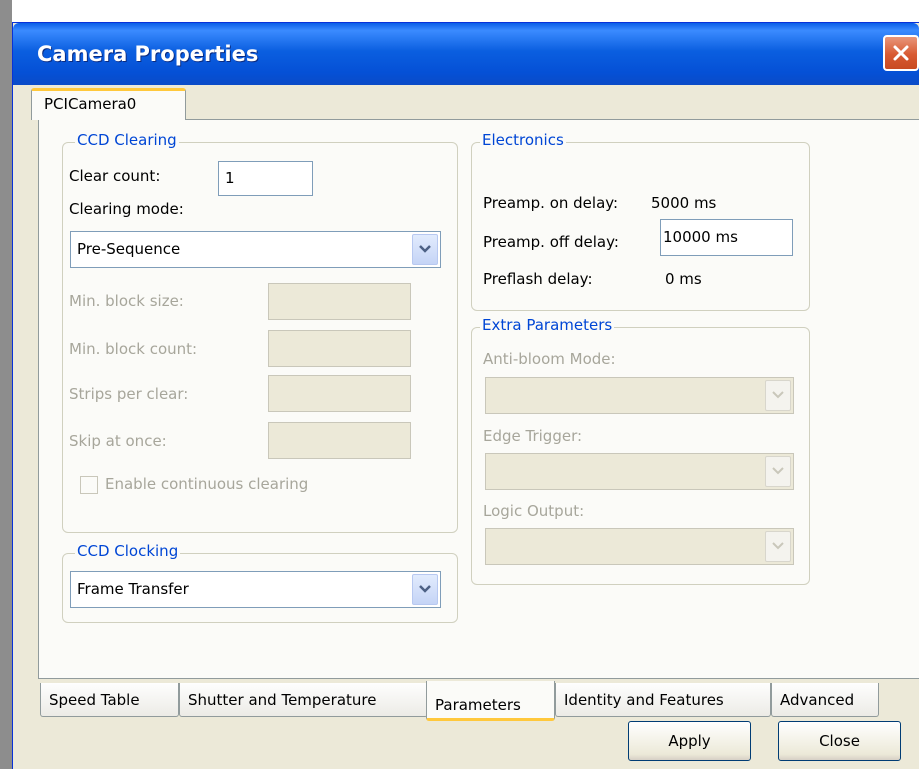 This screenshot has height=769, width=919. I want to click on ccd-clocking-legend: CCD Clocking, so click(128, 551).